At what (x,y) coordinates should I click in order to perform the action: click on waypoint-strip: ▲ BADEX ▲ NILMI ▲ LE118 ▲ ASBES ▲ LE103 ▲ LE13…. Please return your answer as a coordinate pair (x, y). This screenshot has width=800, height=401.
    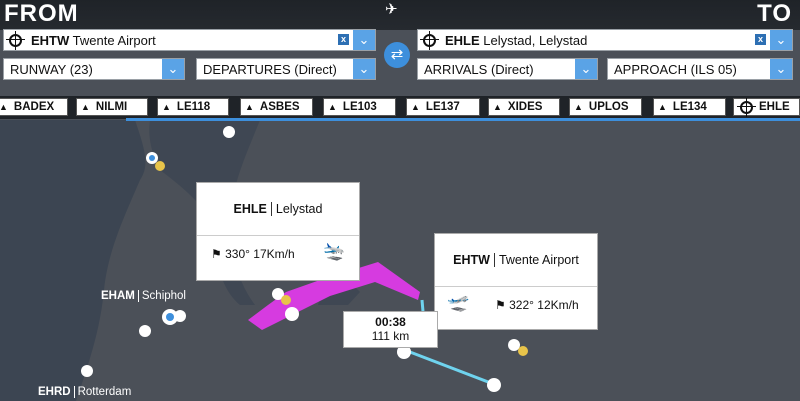
    Looking at the image, I should click on (400, 107).